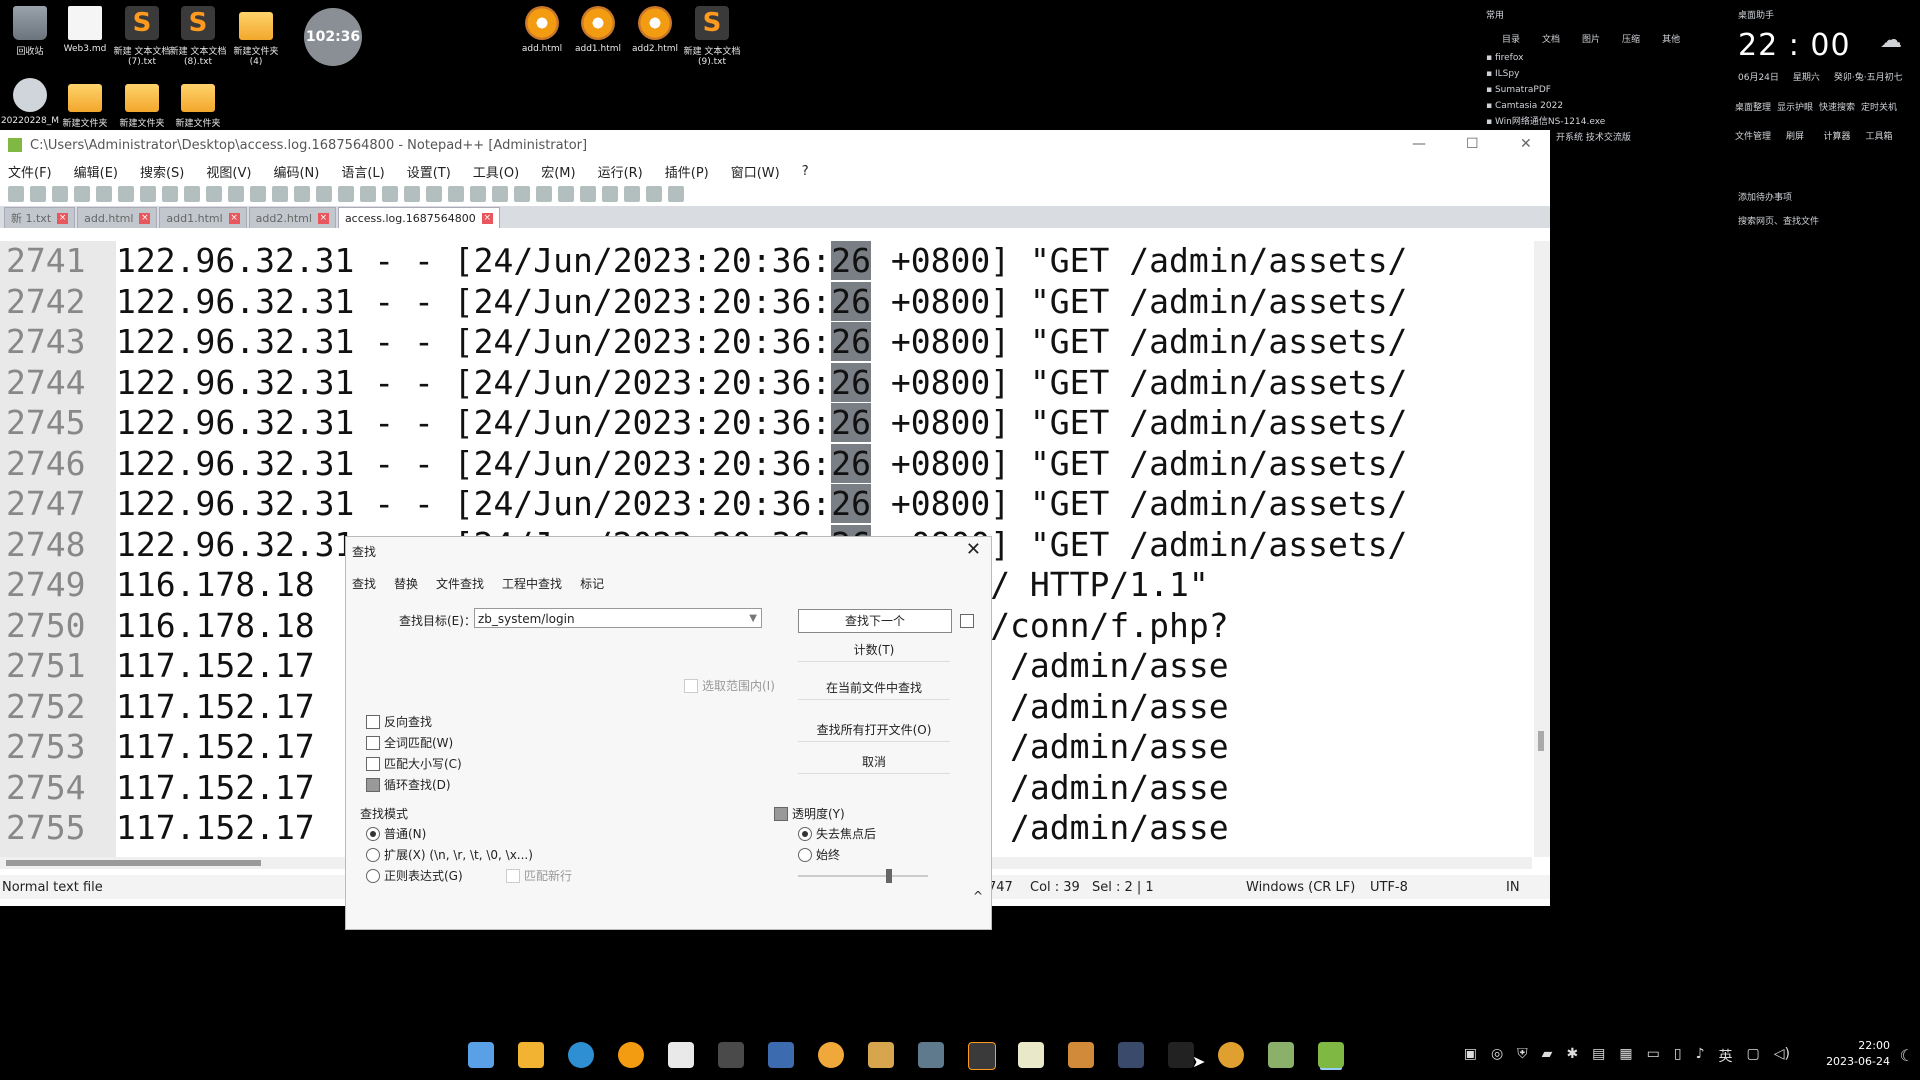 The height and width of the screenshot is (1080, 1920). I want to click on tray-app-icon: ▰, so click(1547, 1056).